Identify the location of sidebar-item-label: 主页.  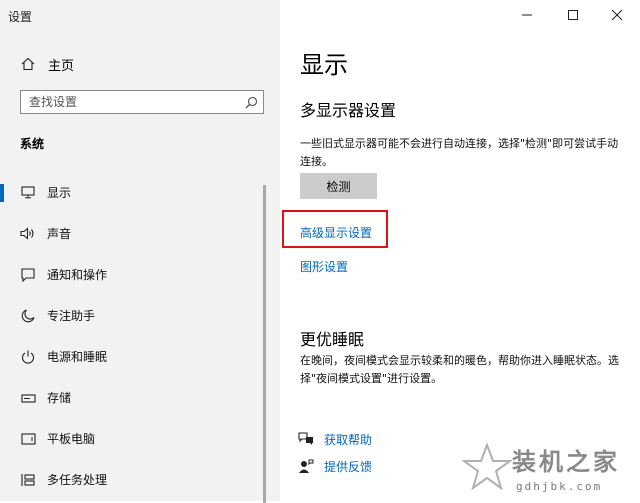
(61, 66).